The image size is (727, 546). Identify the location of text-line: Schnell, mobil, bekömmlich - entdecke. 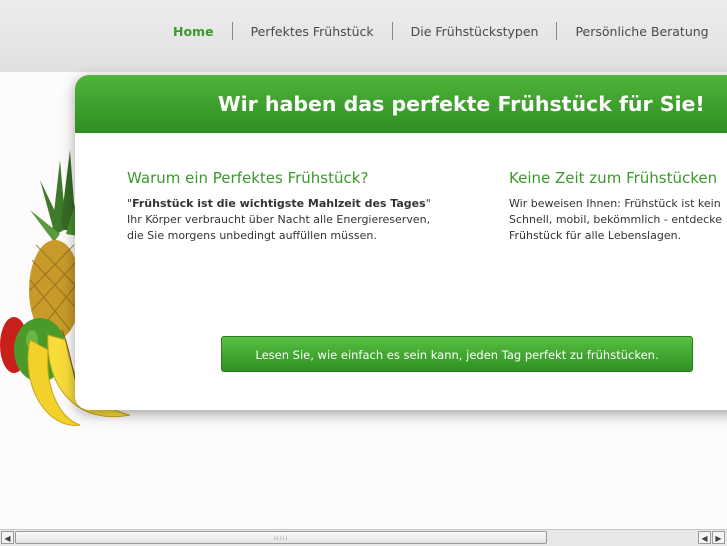
(615, 220).